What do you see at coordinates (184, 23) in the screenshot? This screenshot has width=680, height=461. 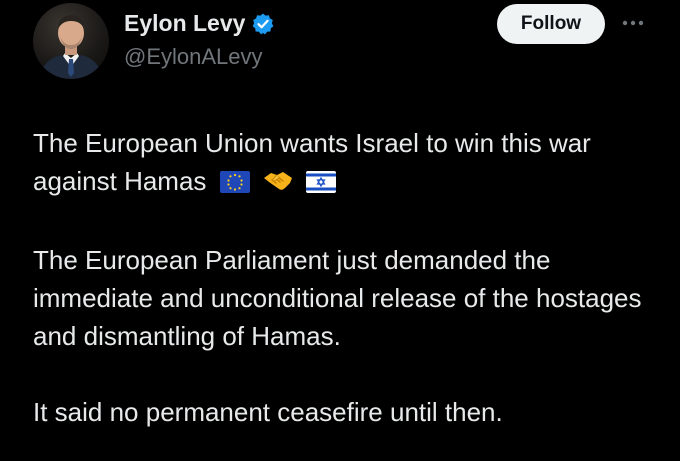 I see `author-display-name: Eylon Levy` at bounding box center [184, 23].